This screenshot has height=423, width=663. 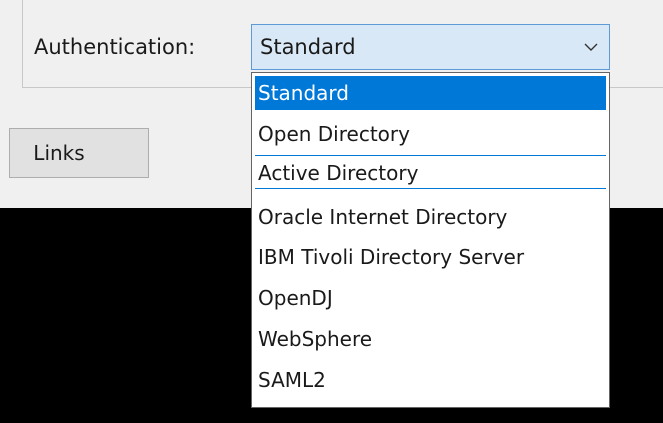 I want to click on authentication-combobox: Standard, so click(x=430, y=47).